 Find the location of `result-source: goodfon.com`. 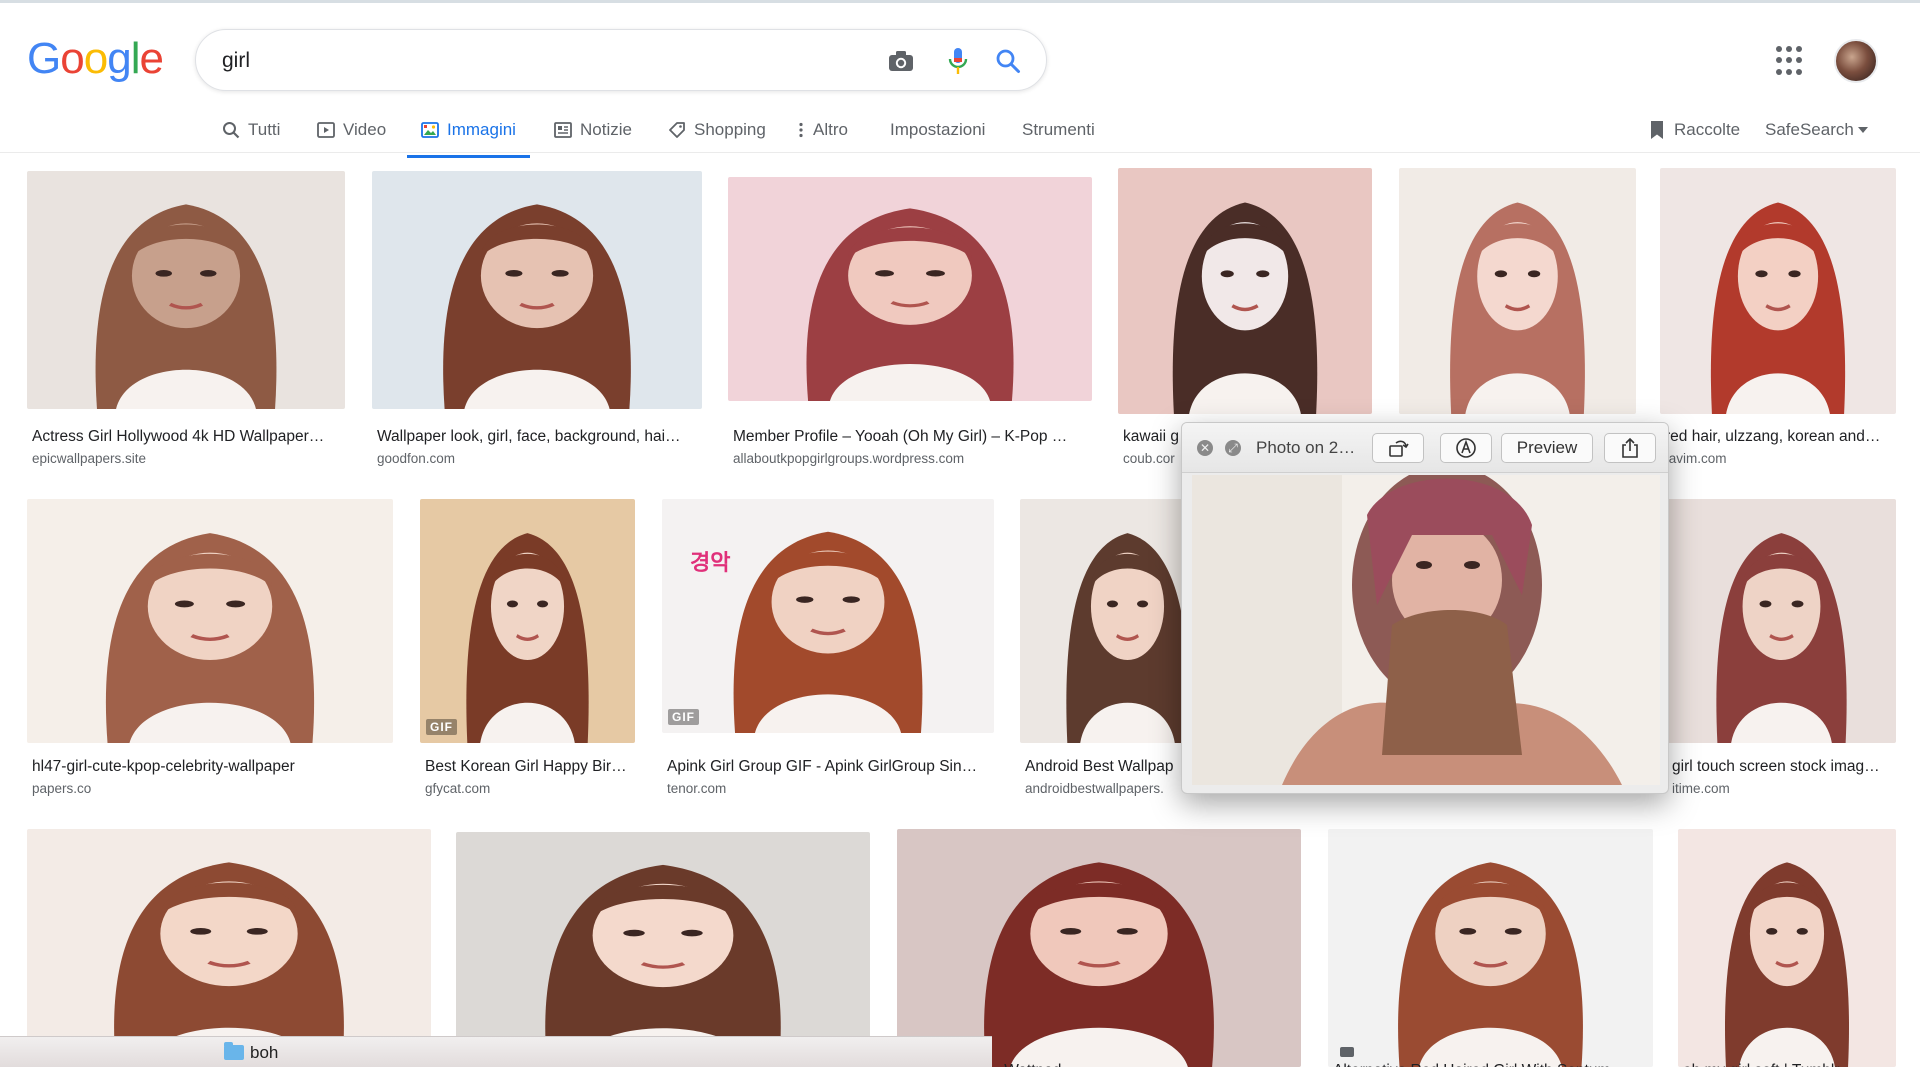

result-source: goodfon.com is located at coordinates (539, 458).